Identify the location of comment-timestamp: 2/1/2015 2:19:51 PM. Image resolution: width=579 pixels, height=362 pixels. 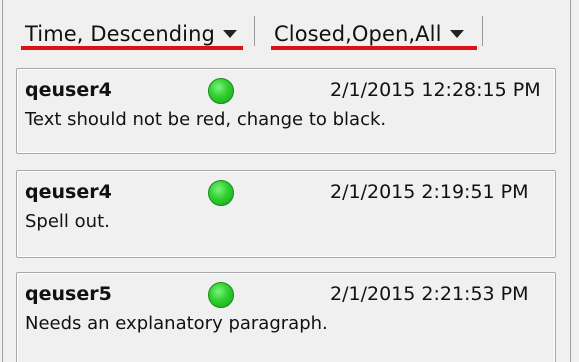
(429, 192).